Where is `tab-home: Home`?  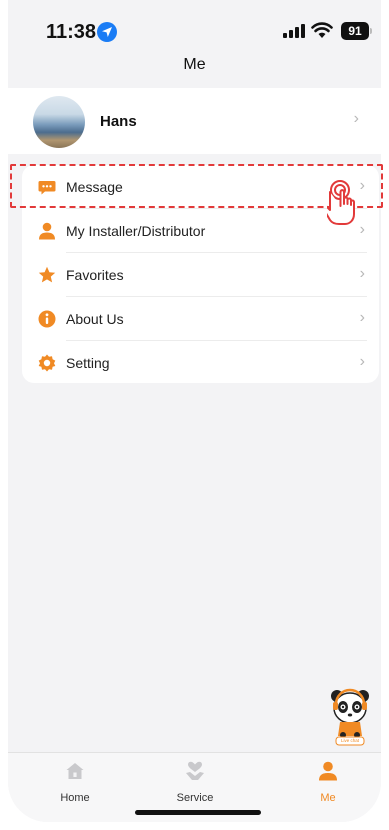
tab-home: Home is located at coordinates (75, 782).